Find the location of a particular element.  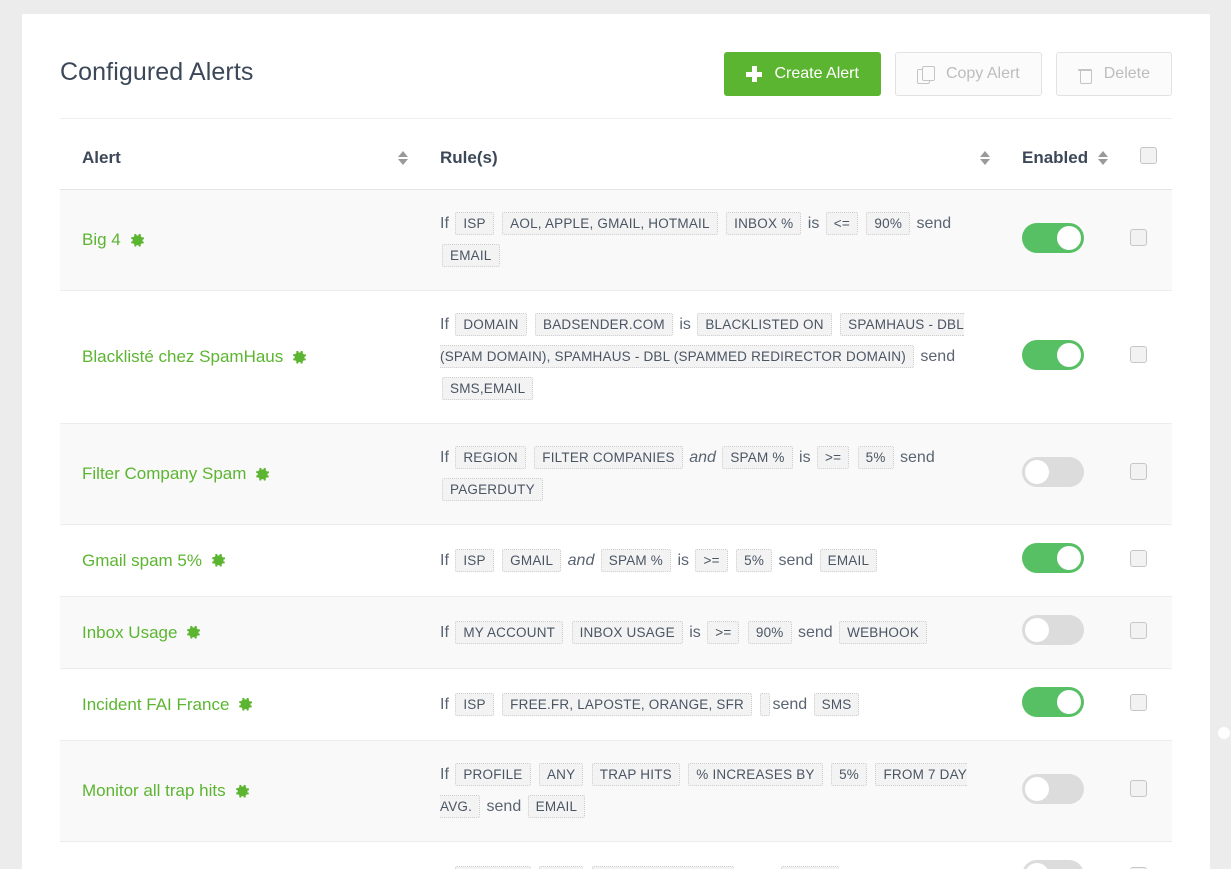

rule-token: >= is located at coordinates (711, 560).